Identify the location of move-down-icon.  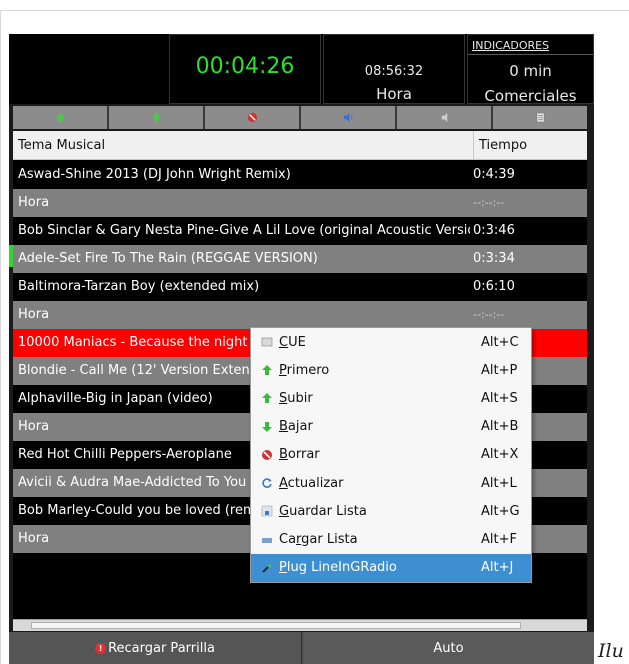
(156, 117).